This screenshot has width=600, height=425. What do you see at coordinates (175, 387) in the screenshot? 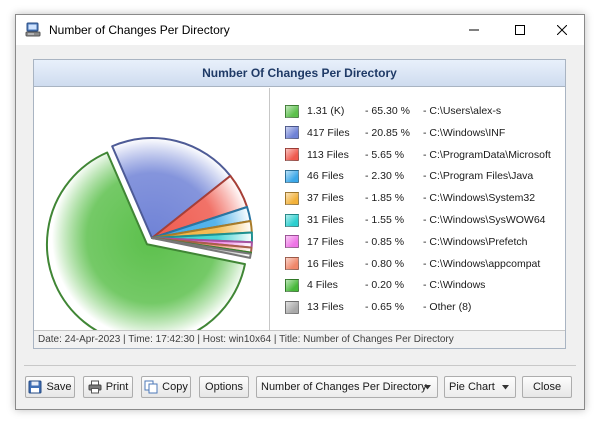
I see `copy-label: Copy` at bounding box center [175, 387].